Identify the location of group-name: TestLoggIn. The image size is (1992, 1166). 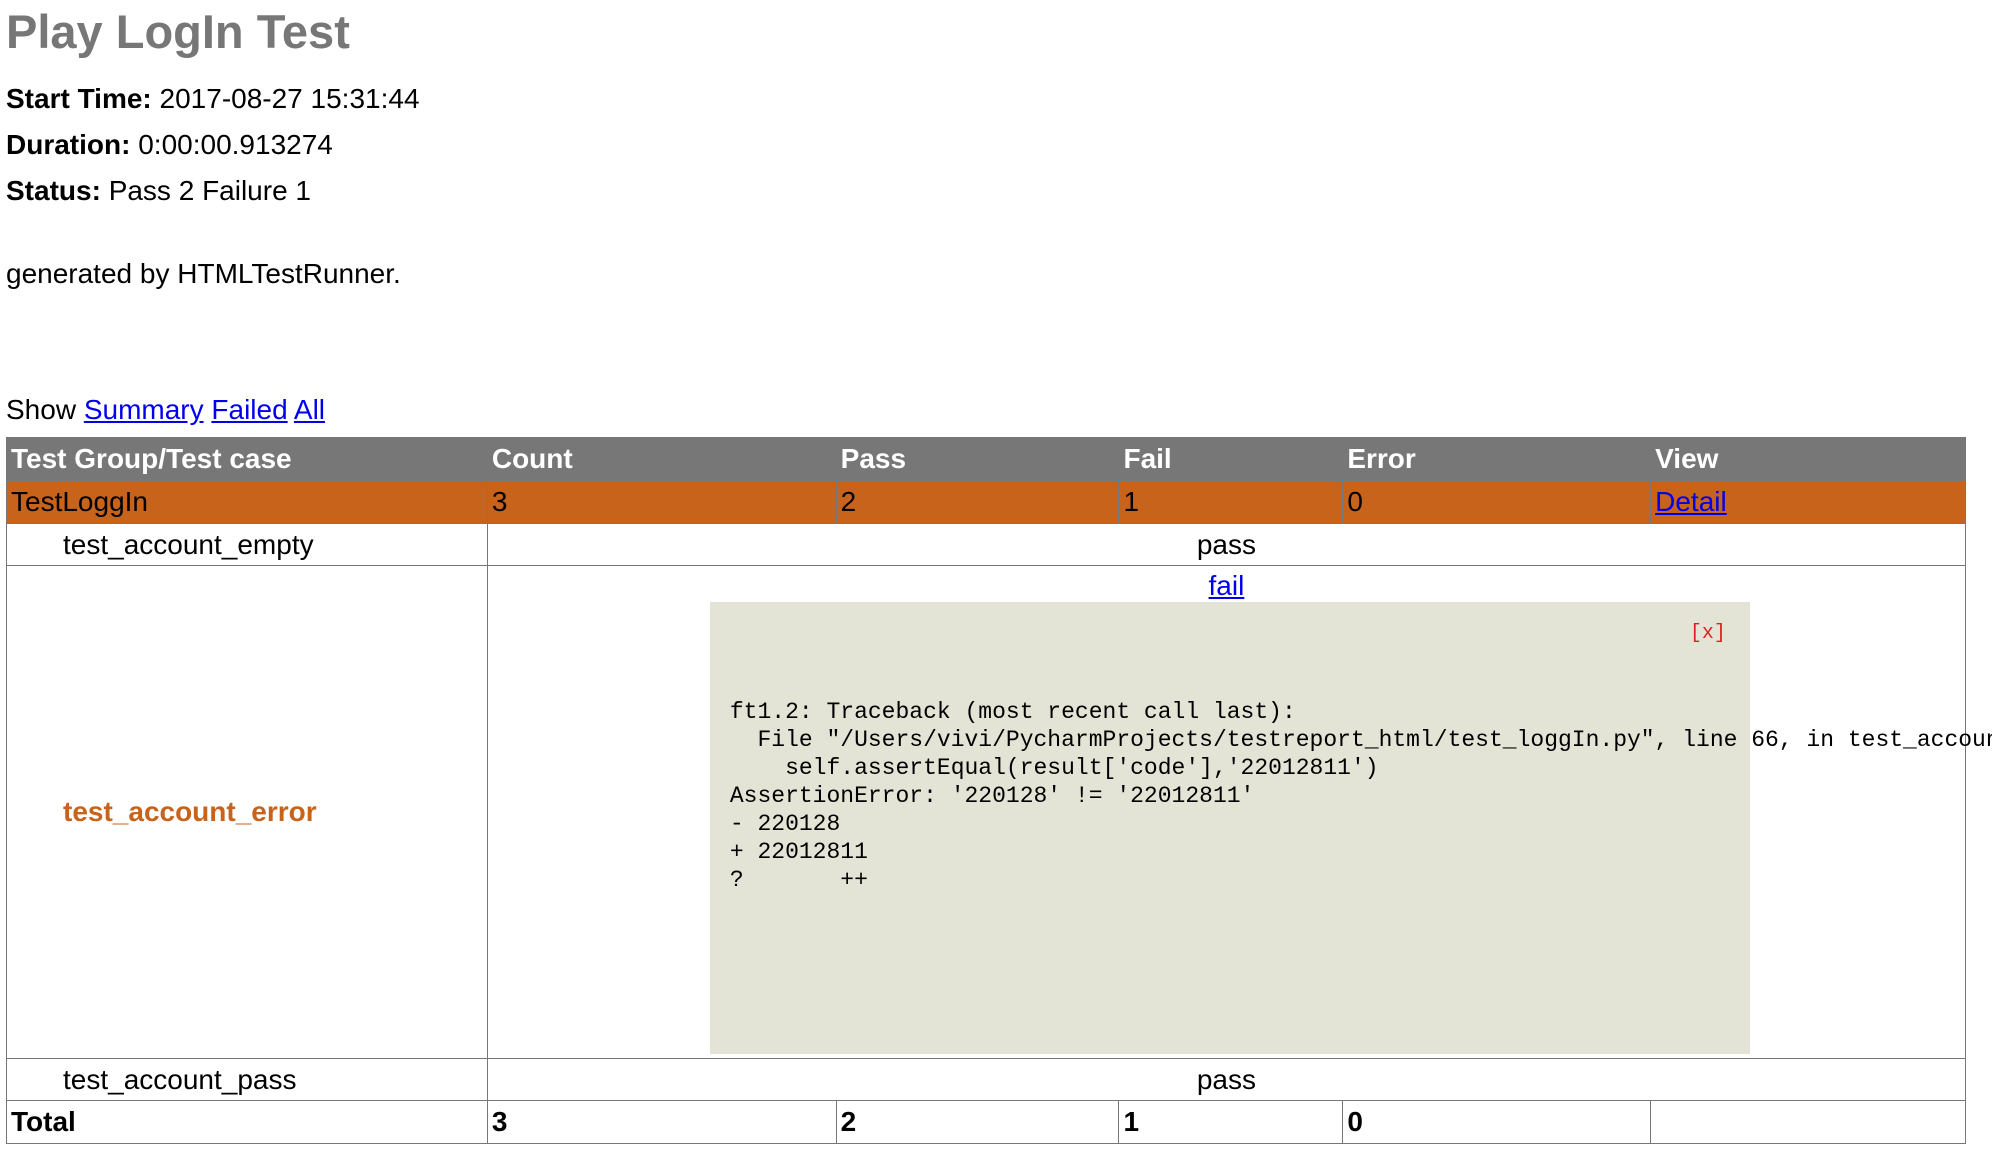
(247, 502).